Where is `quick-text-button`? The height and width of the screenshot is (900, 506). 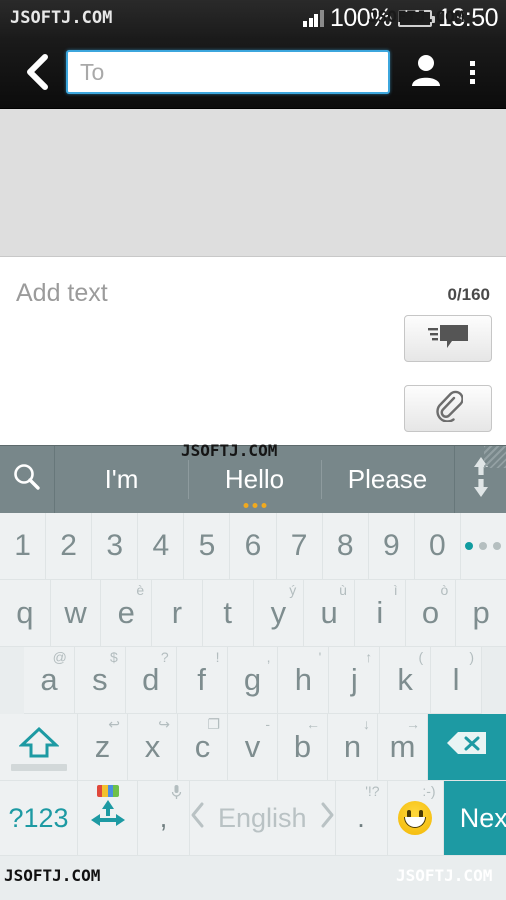 quick-text-button is located at coordinates (448, 338).